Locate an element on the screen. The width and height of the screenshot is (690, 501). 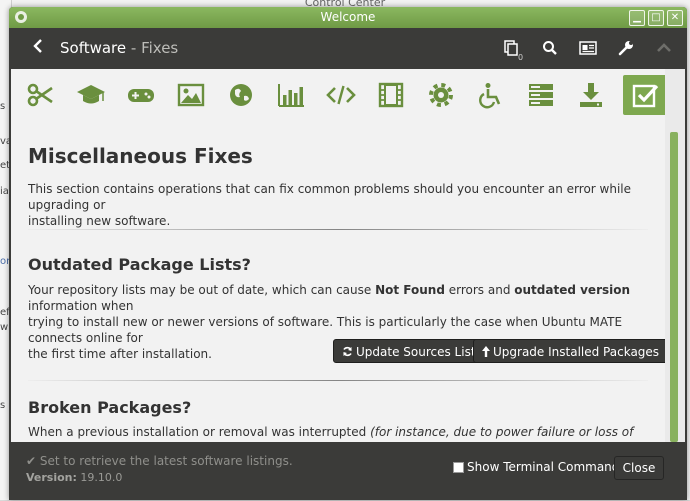
globe-icon is located at coordinates (241, 95).